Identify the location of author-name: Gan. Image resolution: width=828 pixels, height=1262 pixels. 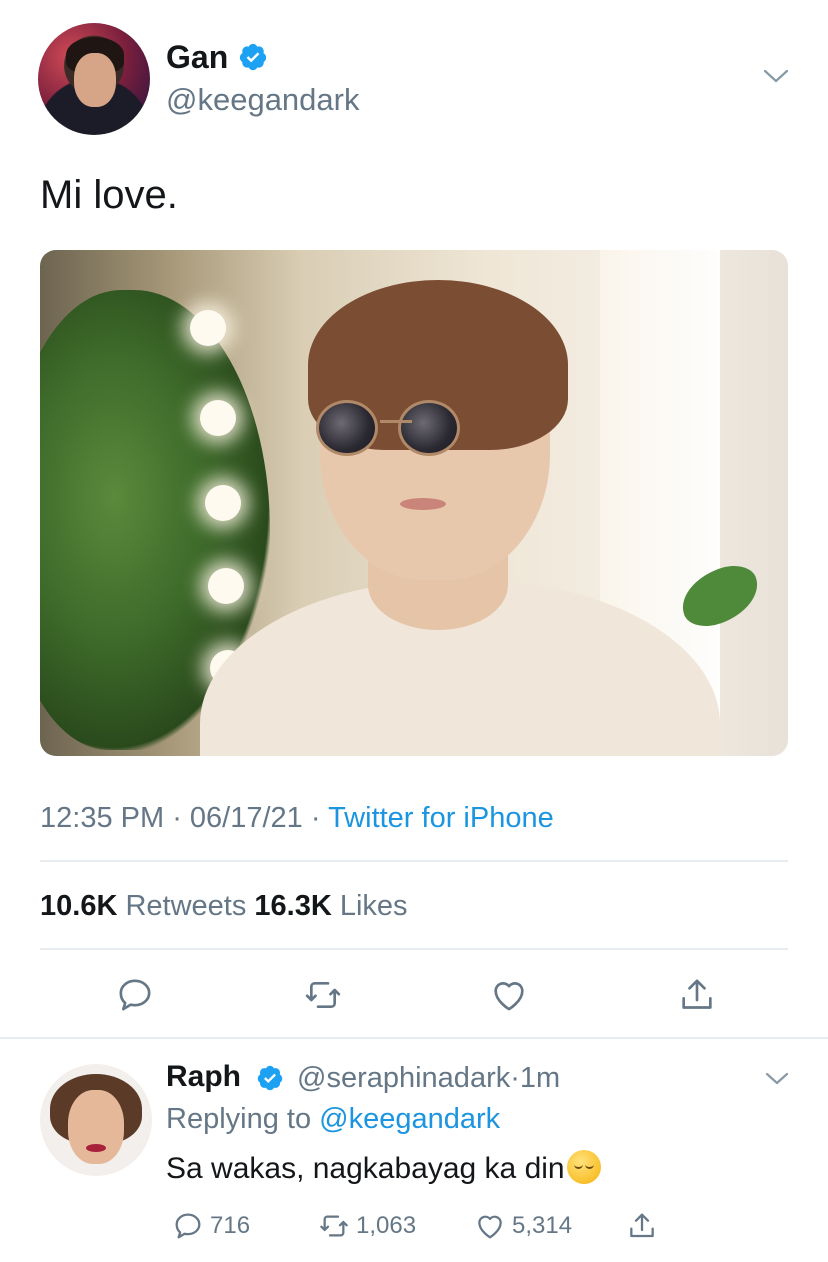
(197, 57).